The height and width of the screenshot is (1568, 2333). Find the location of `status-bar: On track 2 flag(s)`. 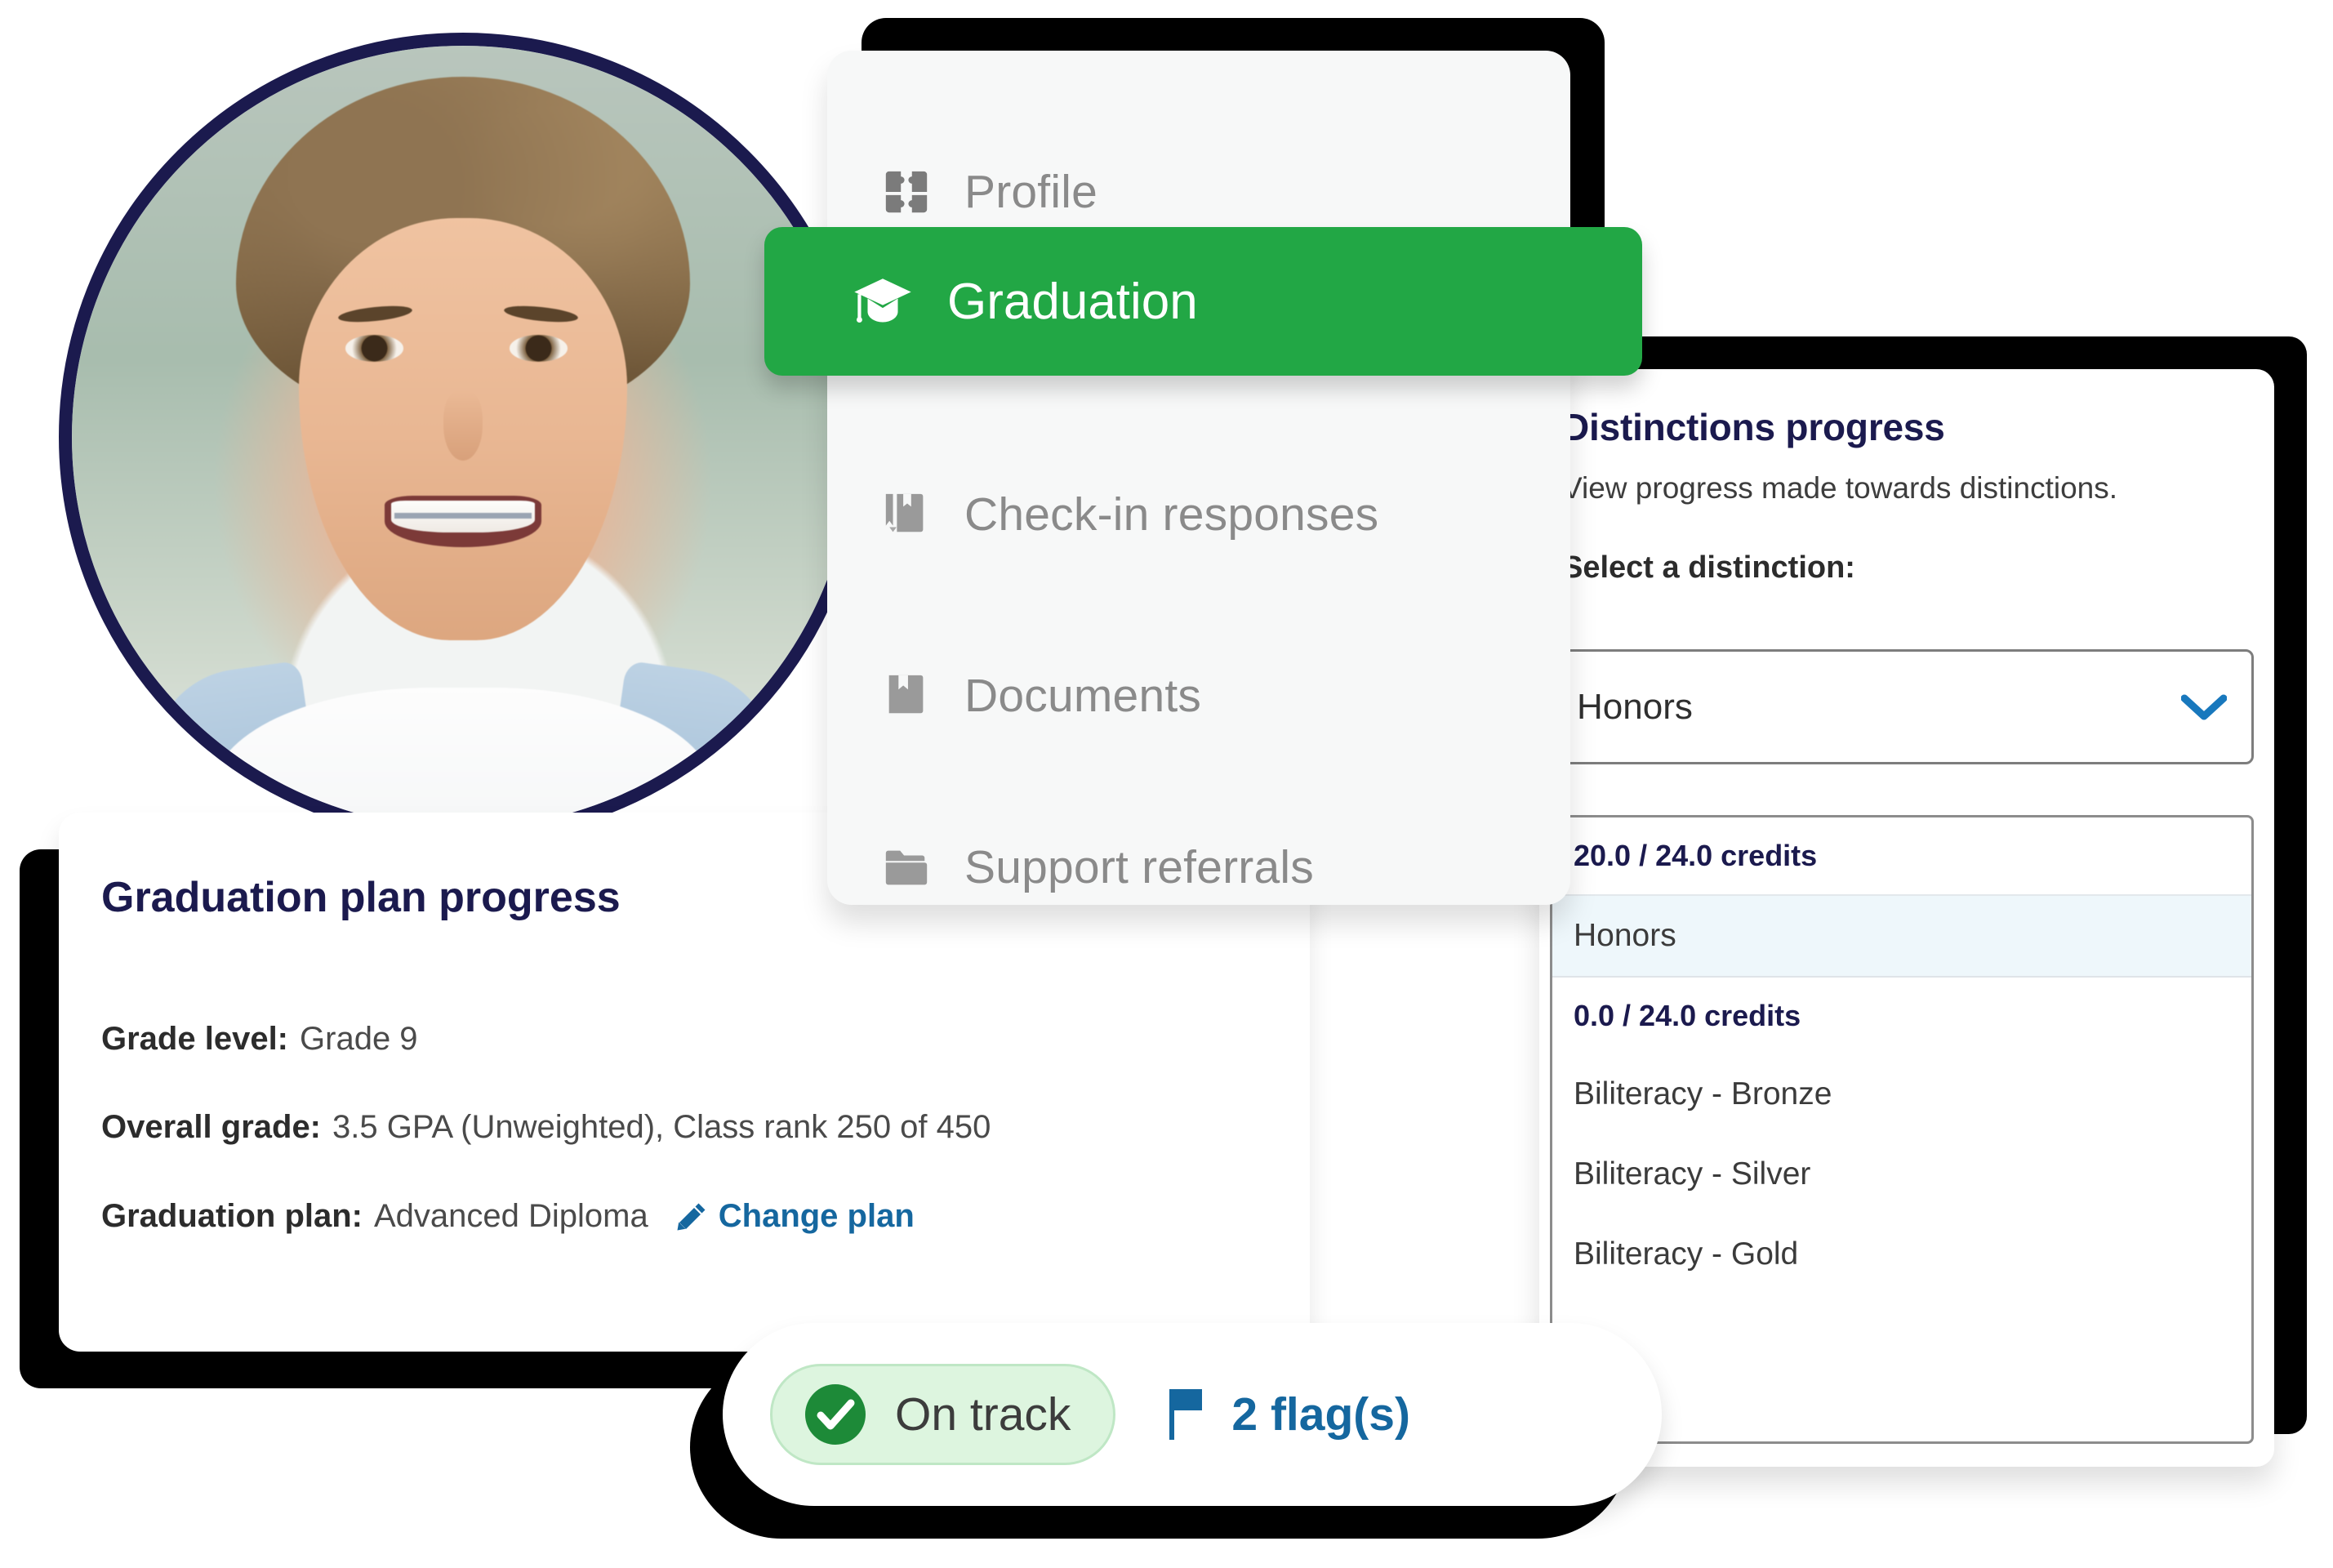

status-bar: On track 2 flag(s) is located at coordinates (1192, 1414).